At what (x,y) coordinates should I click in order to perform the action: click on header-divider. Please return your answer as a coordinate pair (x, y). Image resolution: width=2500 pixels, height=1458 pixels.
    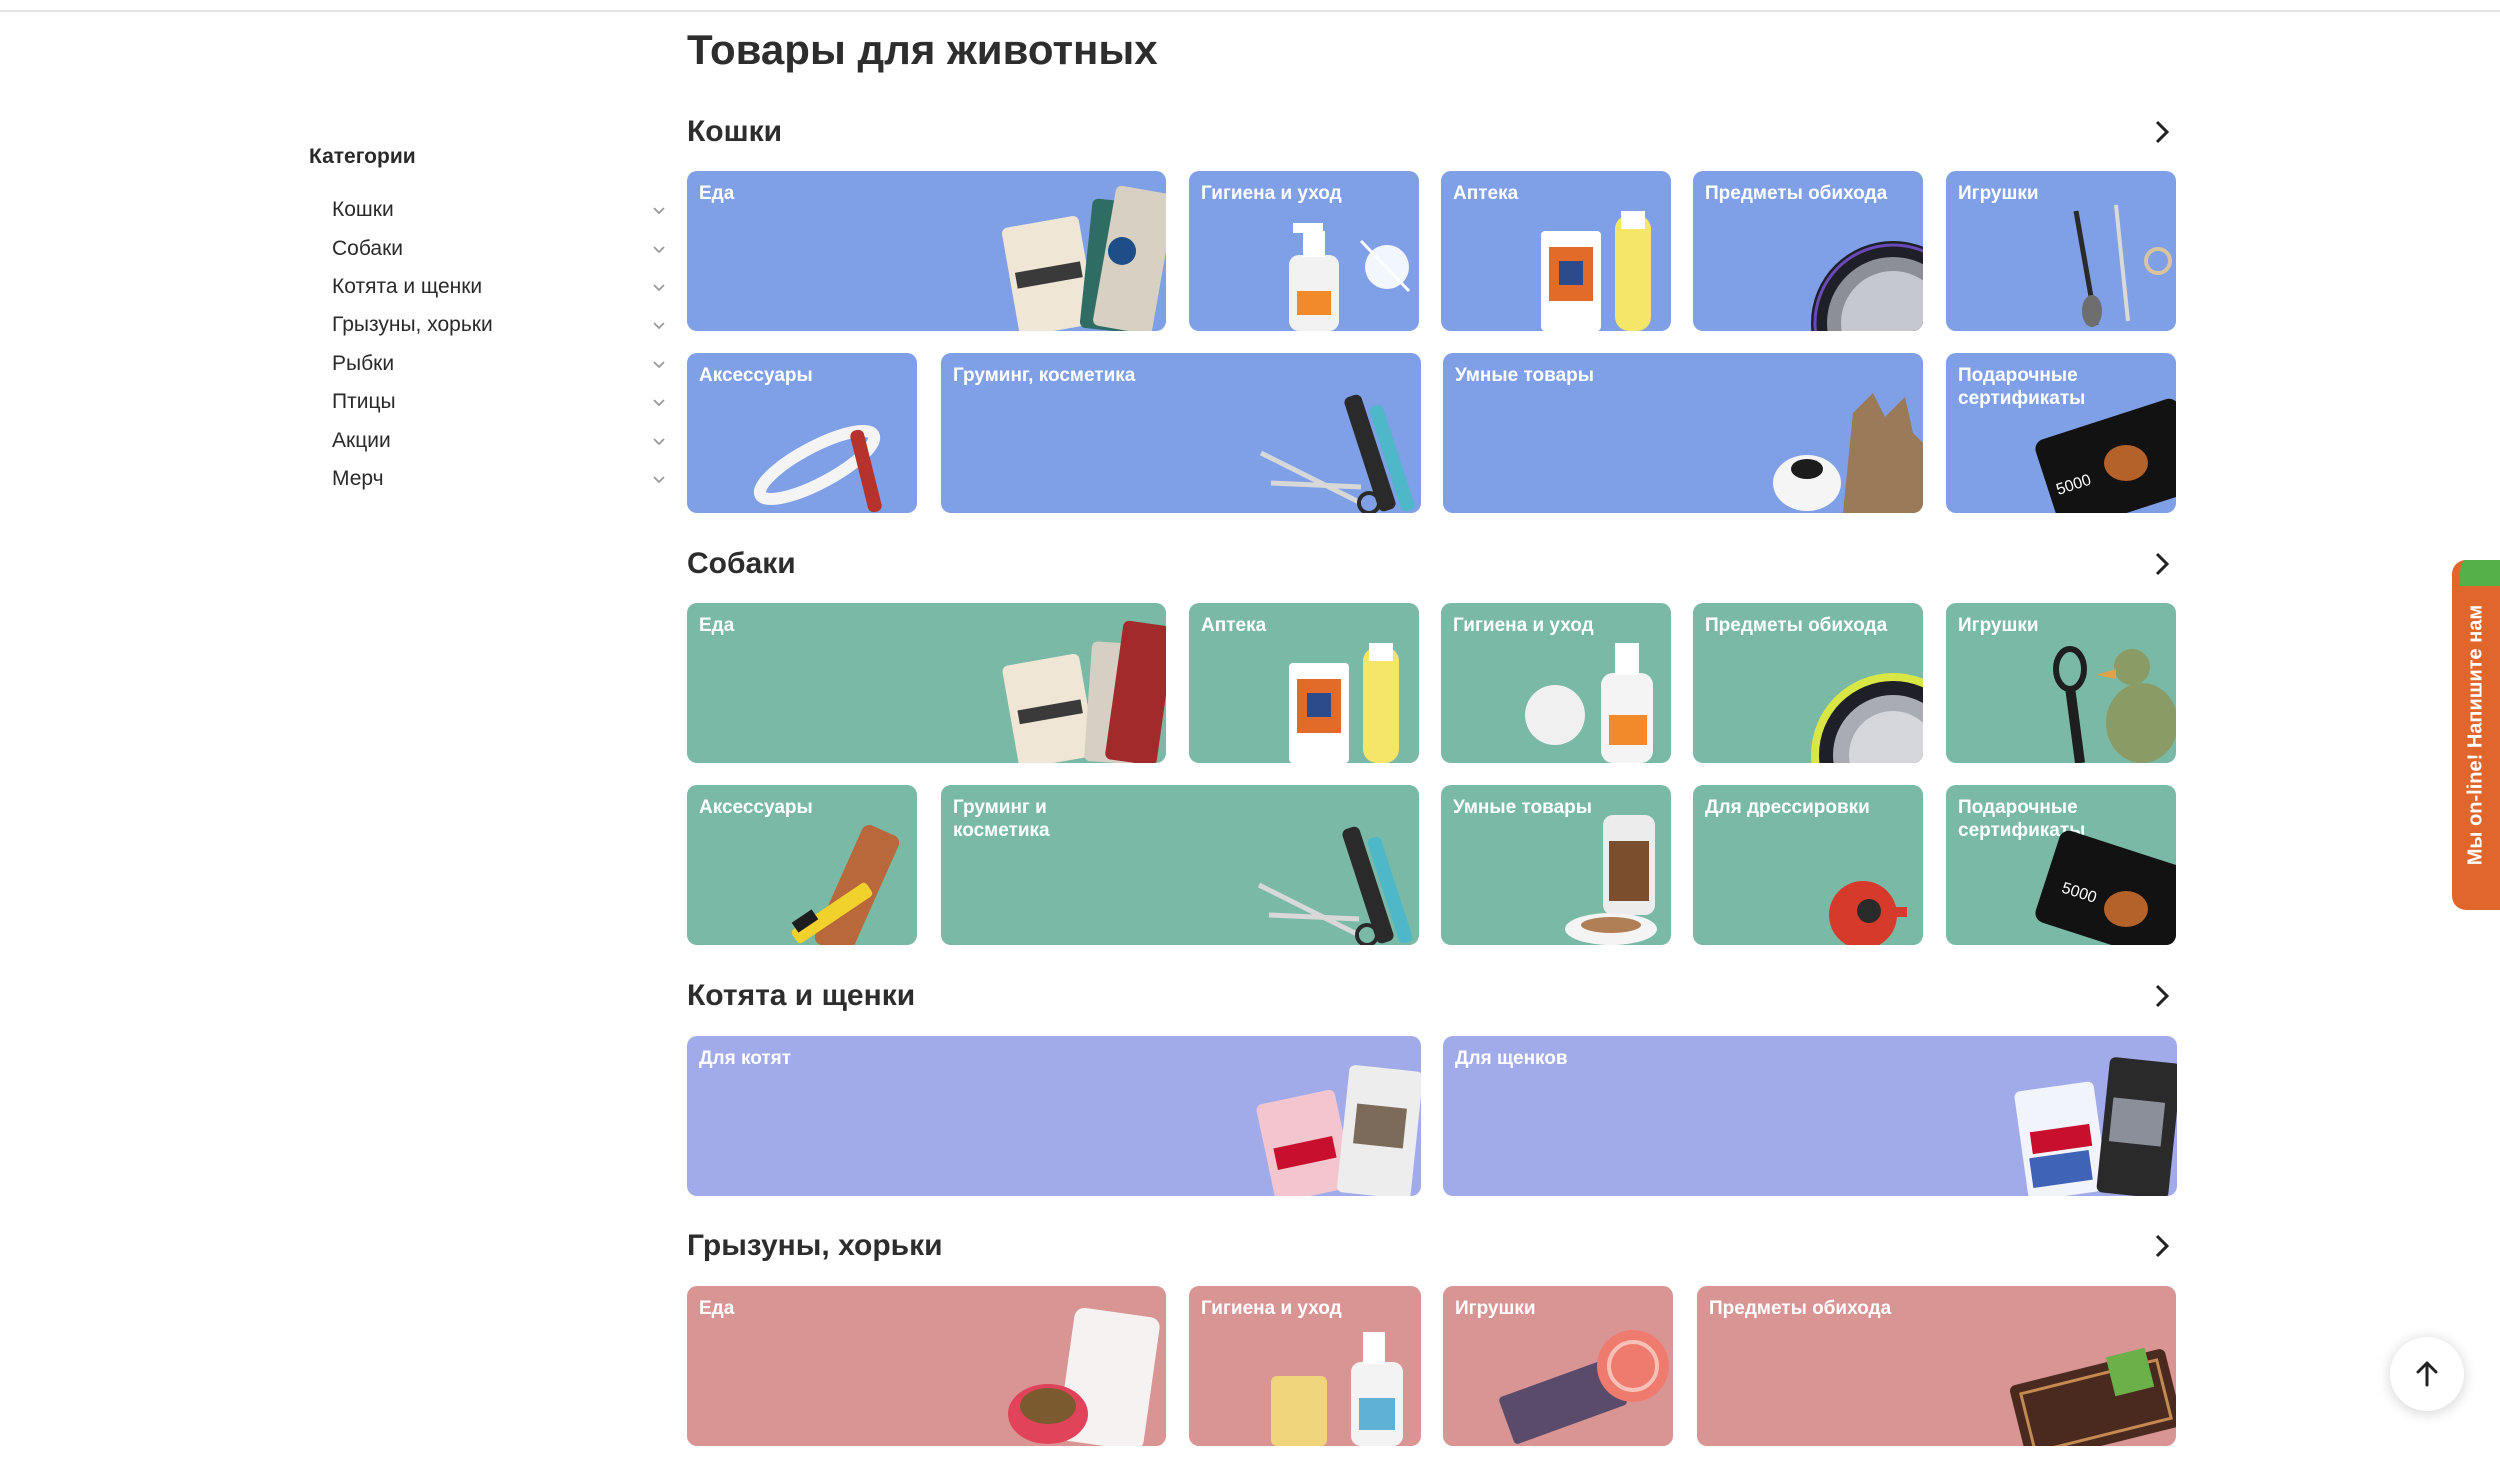
    Looking at the image, I should click on (1250, 6).